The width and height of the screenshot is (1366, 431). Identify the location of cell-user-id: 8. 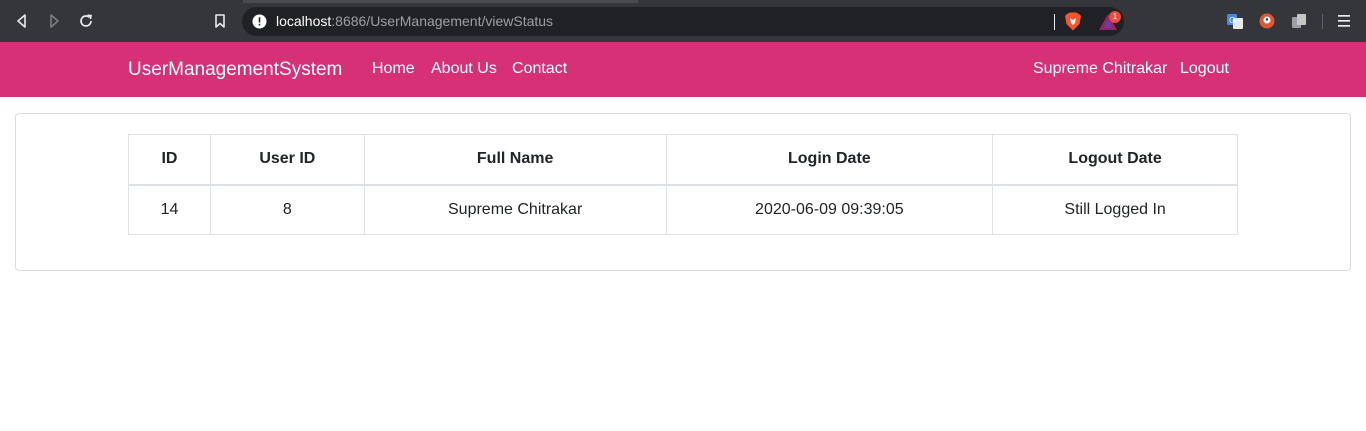
(287, 209).